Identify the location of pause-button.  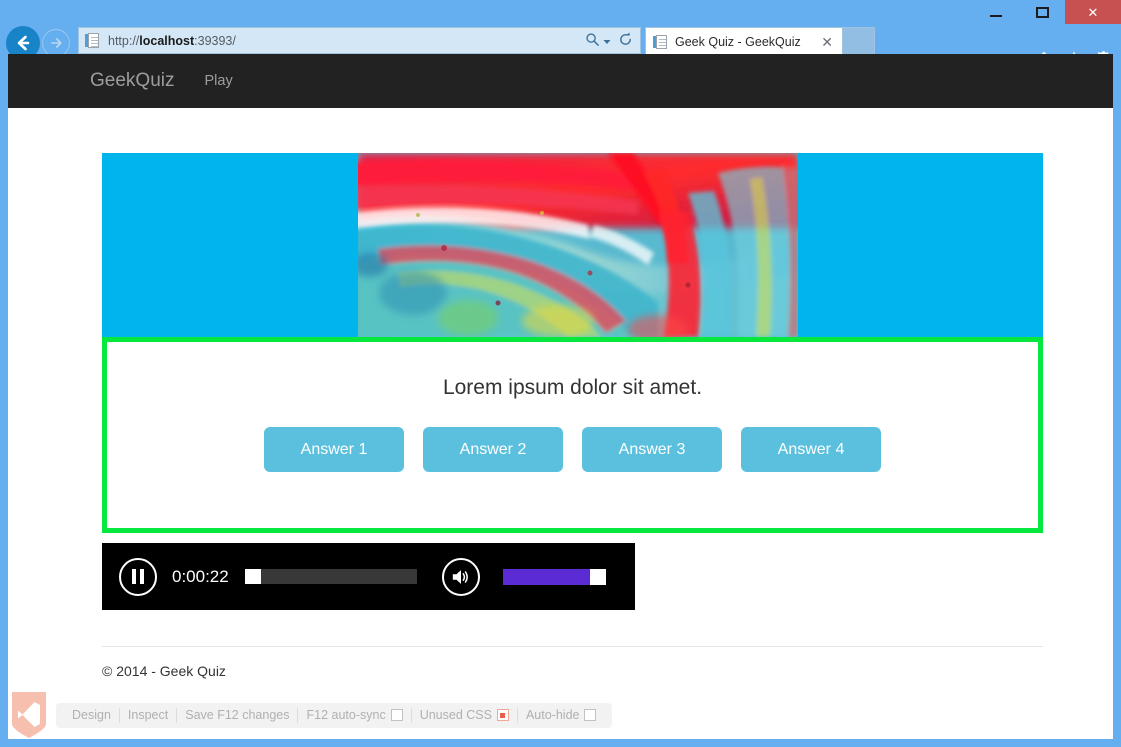
(138, 576).